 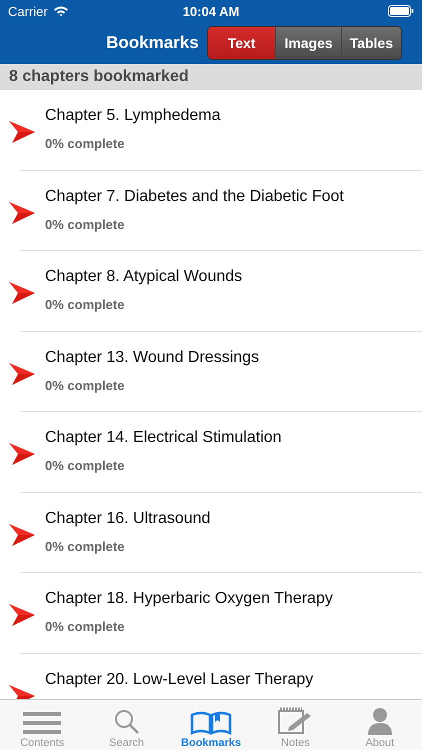 I want to click on segment-tab: Text, so click(x=242, y=43).